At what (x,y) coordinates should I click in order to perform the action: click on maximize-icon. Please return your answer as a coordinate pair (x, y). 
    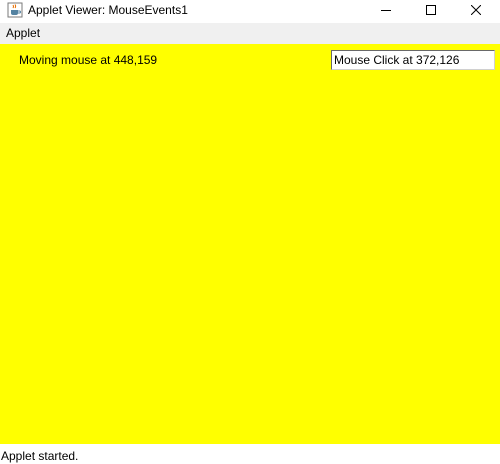
    Looking at the image, I should click on (431, 11).